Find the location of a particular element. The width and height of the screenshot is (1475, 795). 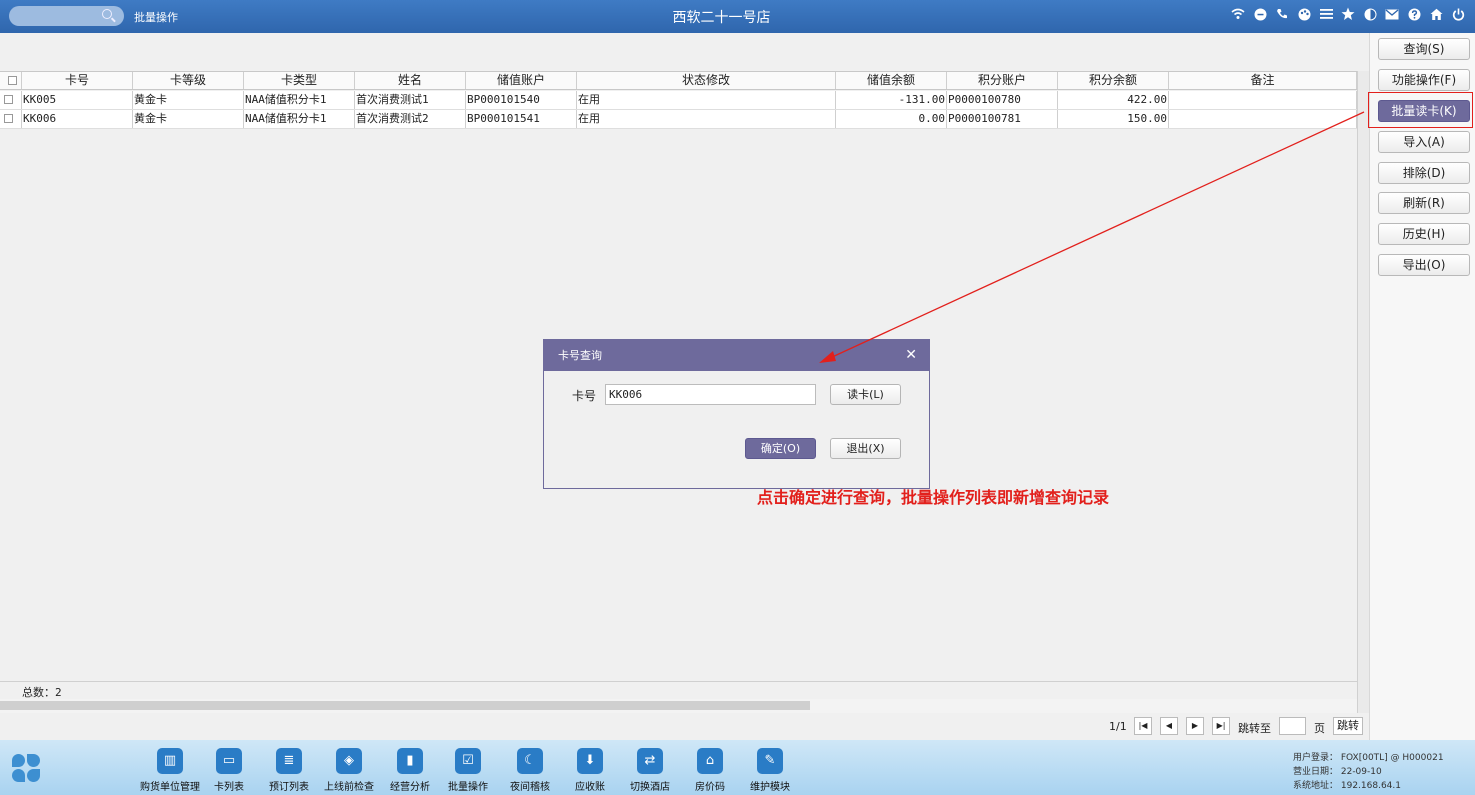

module-business-analysis: ▮ 经营分析 is located at coordinates (410, 770).